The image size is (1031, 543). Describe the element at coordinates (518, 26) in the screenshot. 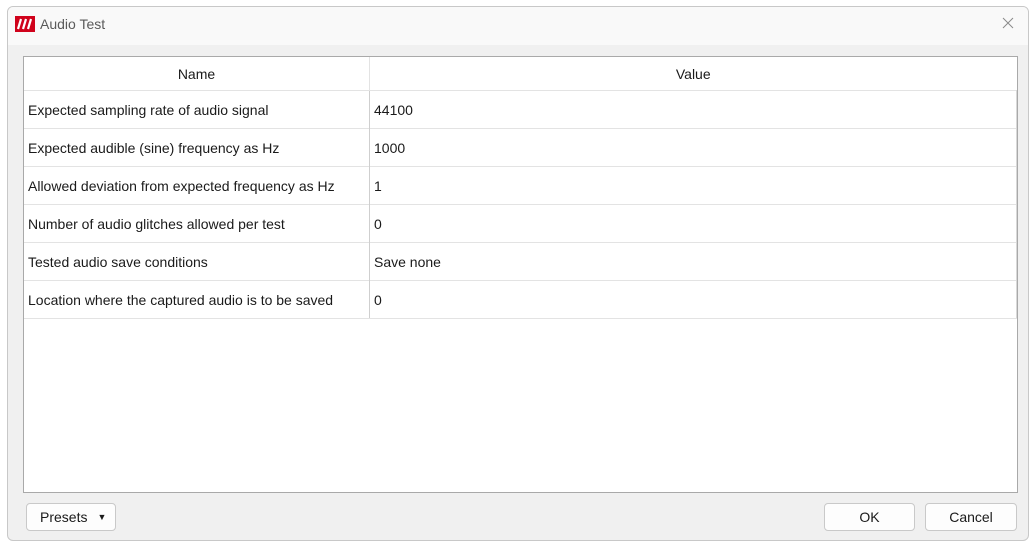

I see `title-bar: Audio Test` at that location.